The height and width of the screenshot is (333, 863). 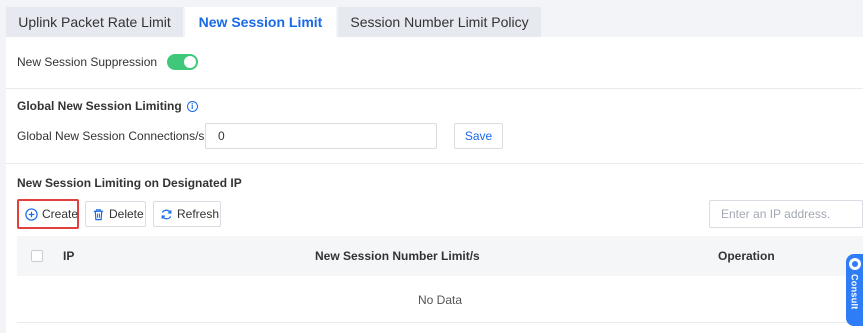 What do you see at coordinates (192, 106) in the screenshot?
I see `info-icon: i` at bounding box center [192, 106].